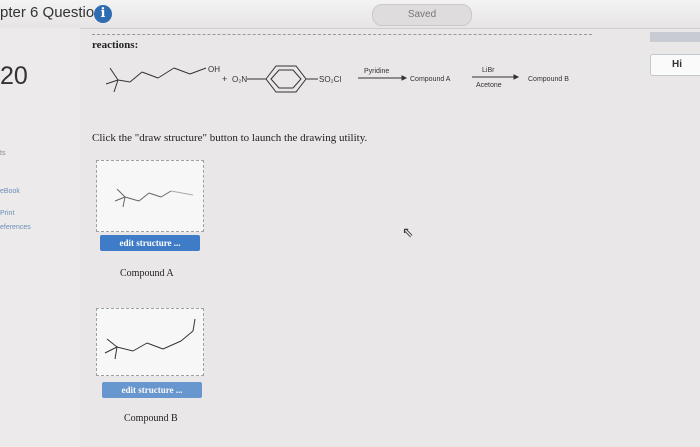  What do you see at coordinates (214, 69) in the screenshot?
I see `hydroxyl-label: OH` at bounding box center [214, 69].